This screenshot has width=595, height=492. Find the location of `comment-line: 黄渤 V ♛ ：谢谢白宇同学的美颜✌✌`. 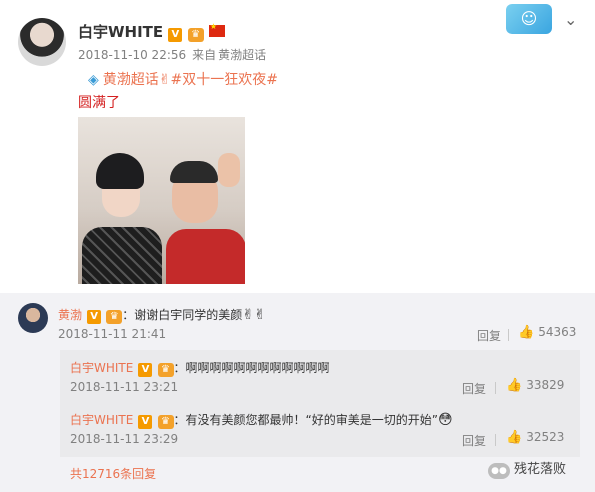

comment-line: 黄渤 V ♛ ：谢谢白宇同学的美颜✌✌ is located at coordinates (162, 314).